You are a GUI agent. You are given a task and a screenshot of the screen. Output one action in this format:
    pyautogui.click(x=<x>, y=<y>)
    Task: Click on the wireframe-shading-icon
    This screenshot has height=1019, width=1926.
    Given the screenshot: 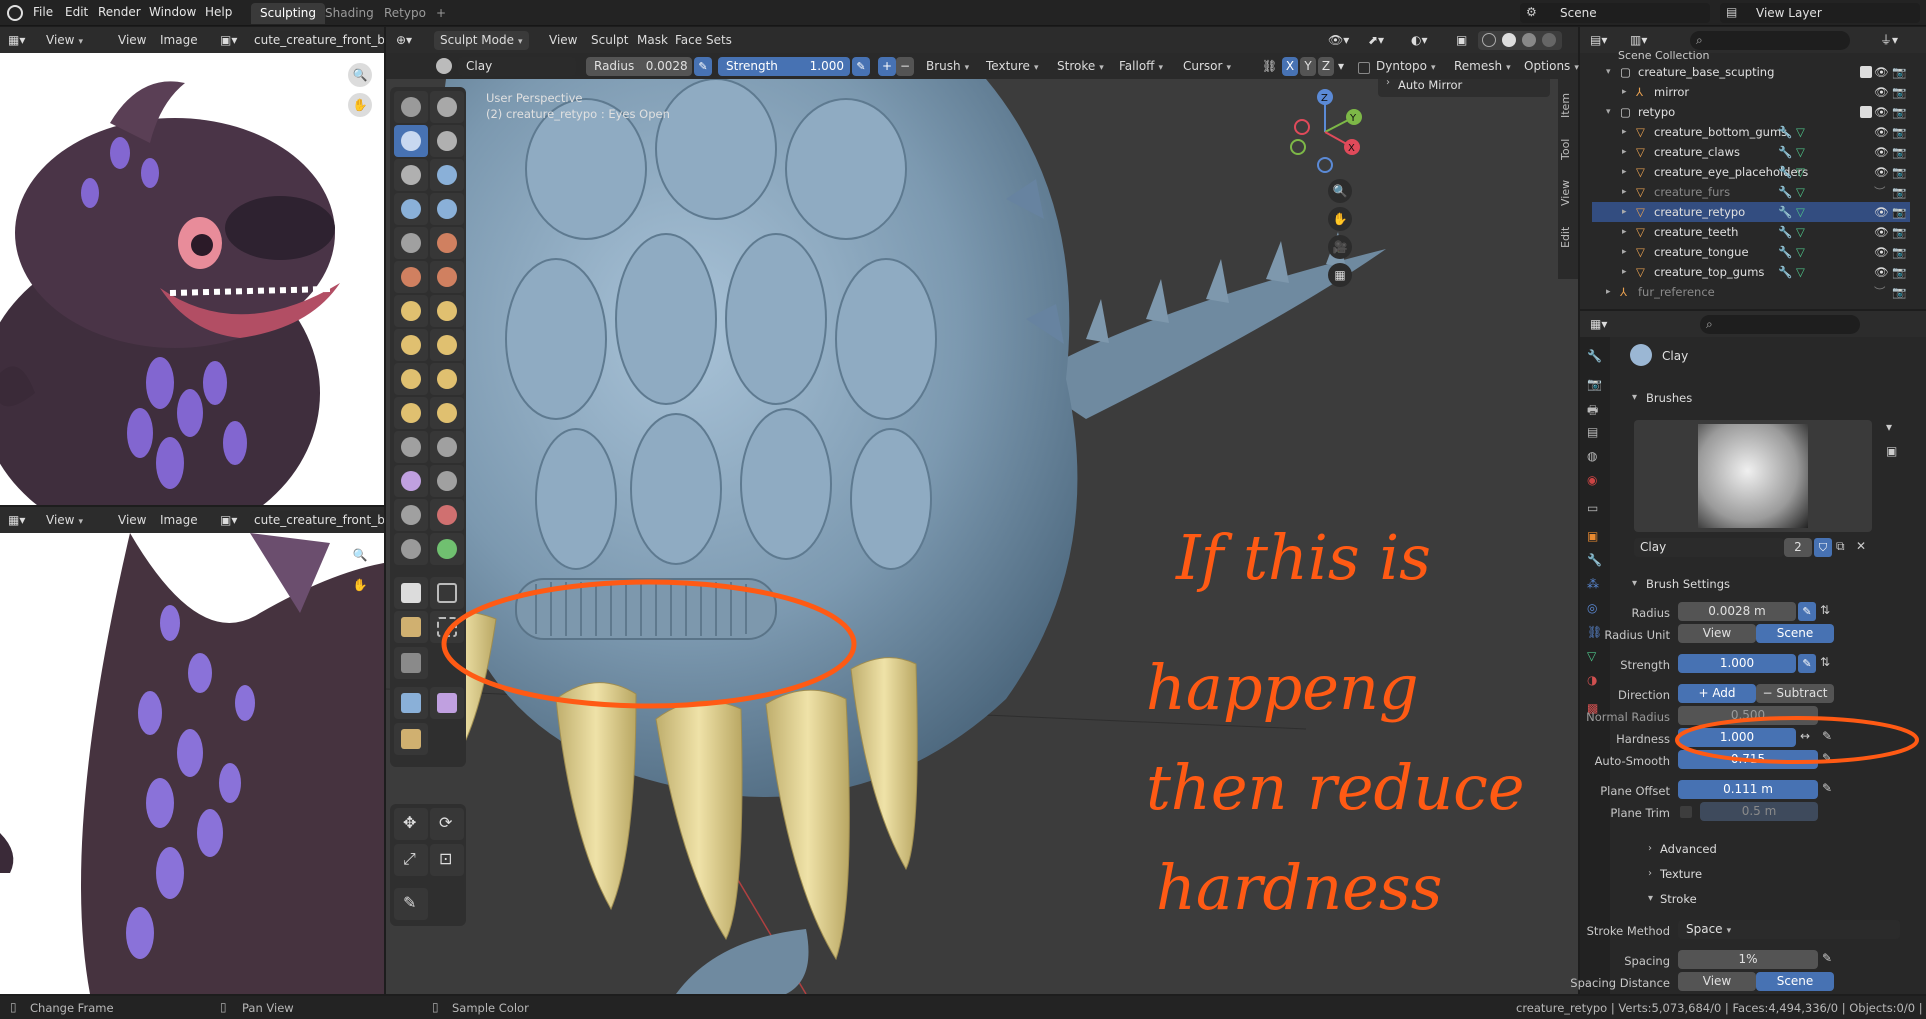 What is the action you would take?
    pyautogui.click(x=1489, y=40)
    